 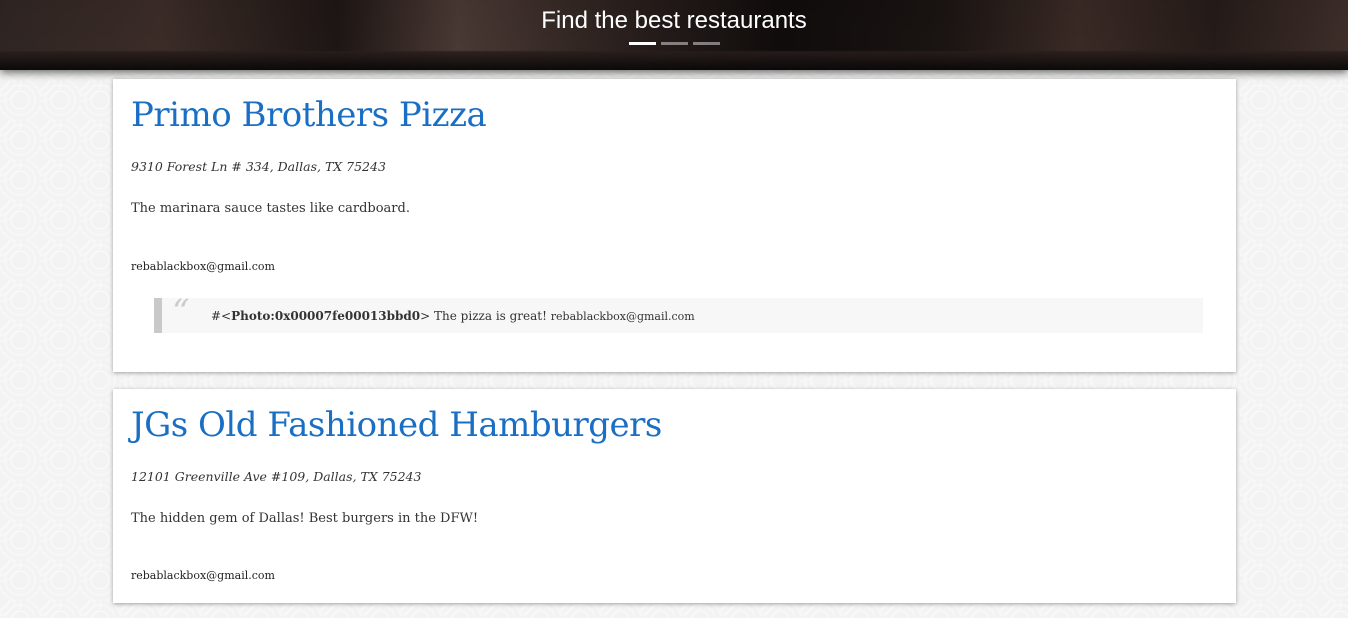 What do you see at coordinates (622, 316) in the screenshot?
I see `comment-email: rebablackbox@gmail.com` at bounding box center [622, 316].